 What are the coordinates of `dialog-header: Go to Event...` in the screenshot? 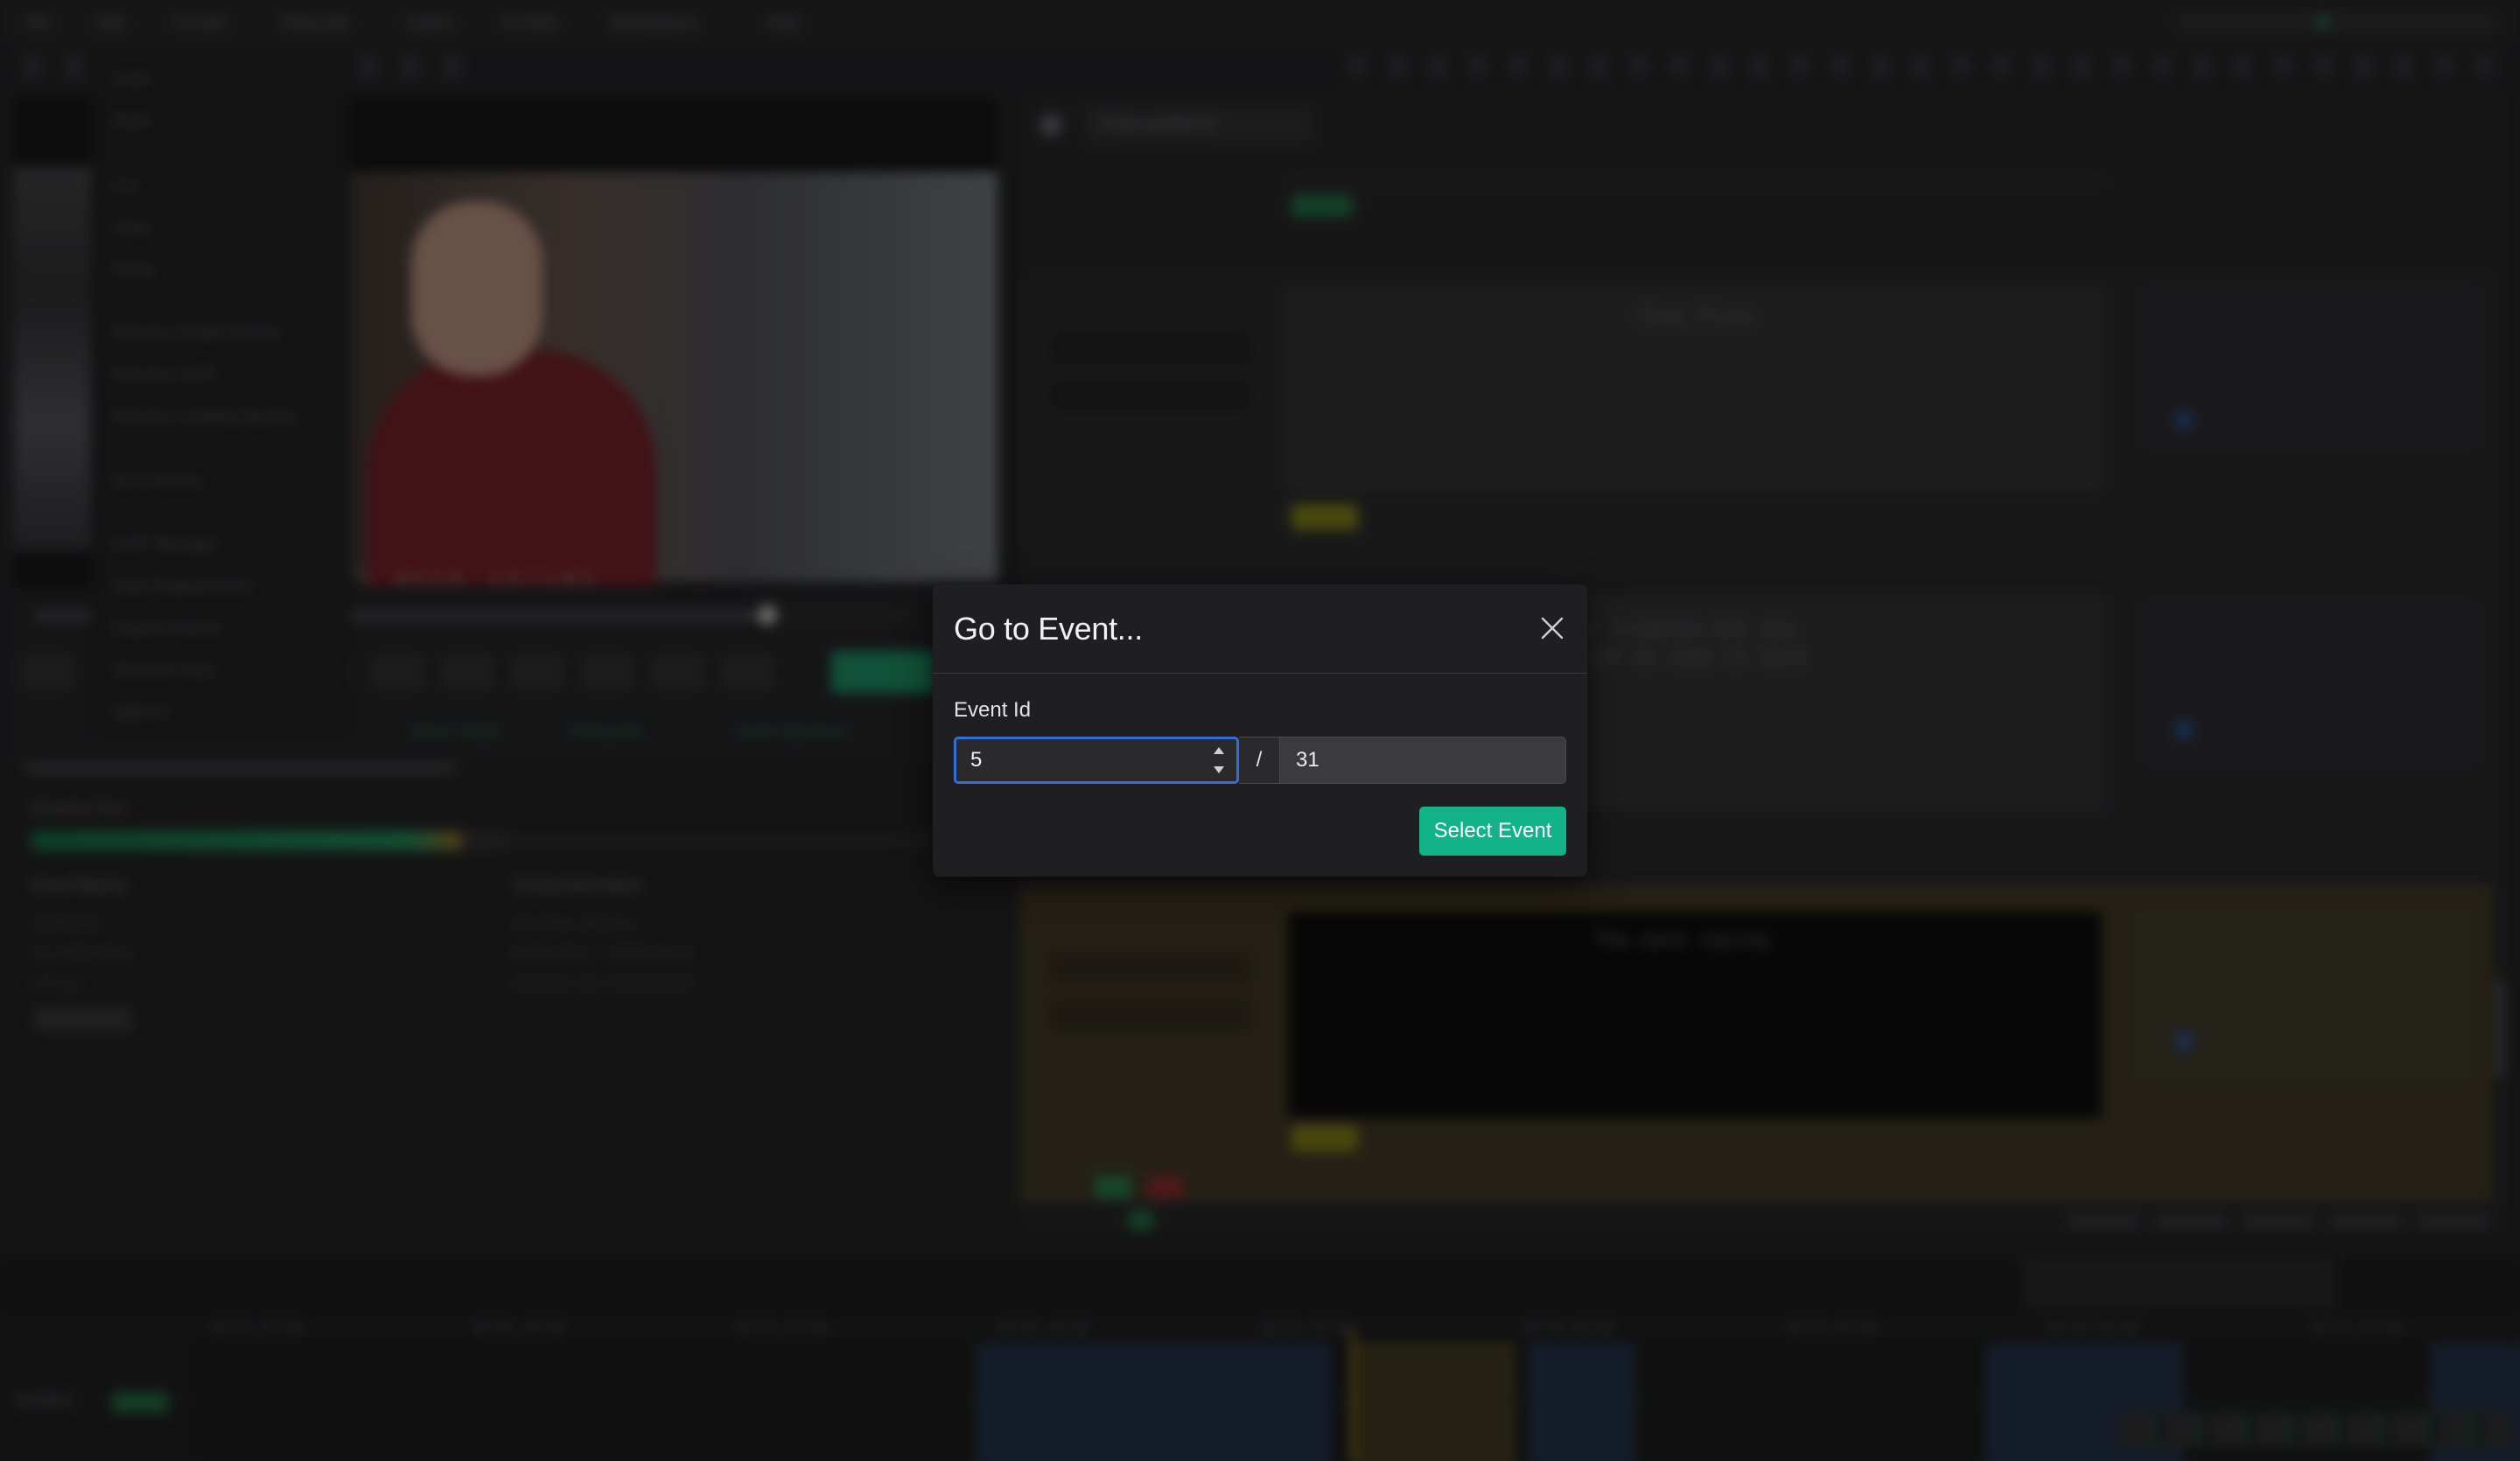 It's located at (1260, 629).